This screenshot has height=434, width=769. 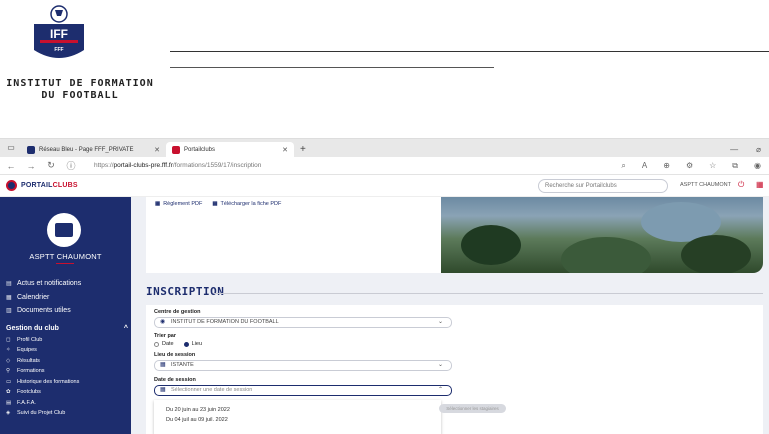 What do you see at coordinates (303, 365) in the screenshot?
I see `lieu-select: ▦ ISTANTE ⌄` at bounding box center [303, 365].